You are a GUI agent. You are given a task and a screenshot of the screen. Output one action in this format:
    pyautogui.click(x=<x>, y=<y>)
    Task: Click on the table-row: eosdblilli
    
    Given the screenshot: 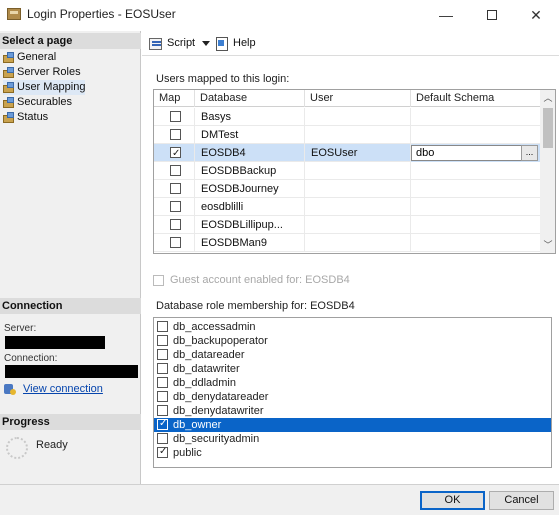 What is the action you would take?
    pyautogui.click(x=347, y=207)
    